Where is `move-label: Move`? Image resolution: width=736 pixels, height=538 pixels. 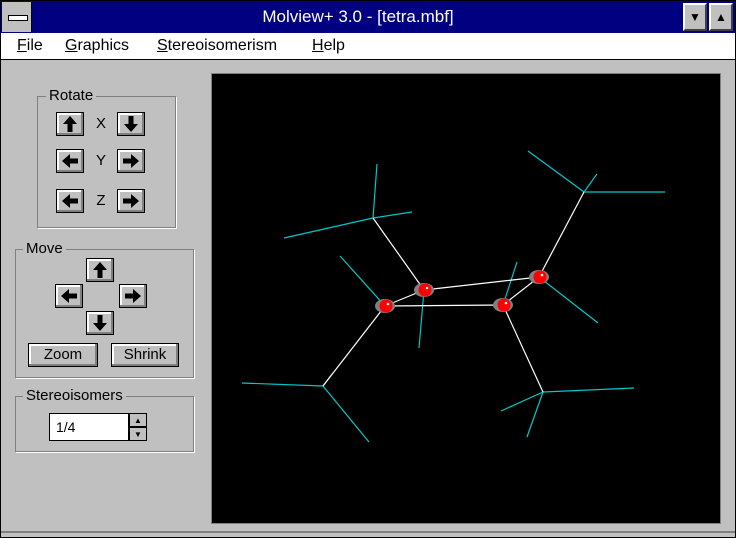
move-label: Move is located at coordinates (44, 248).